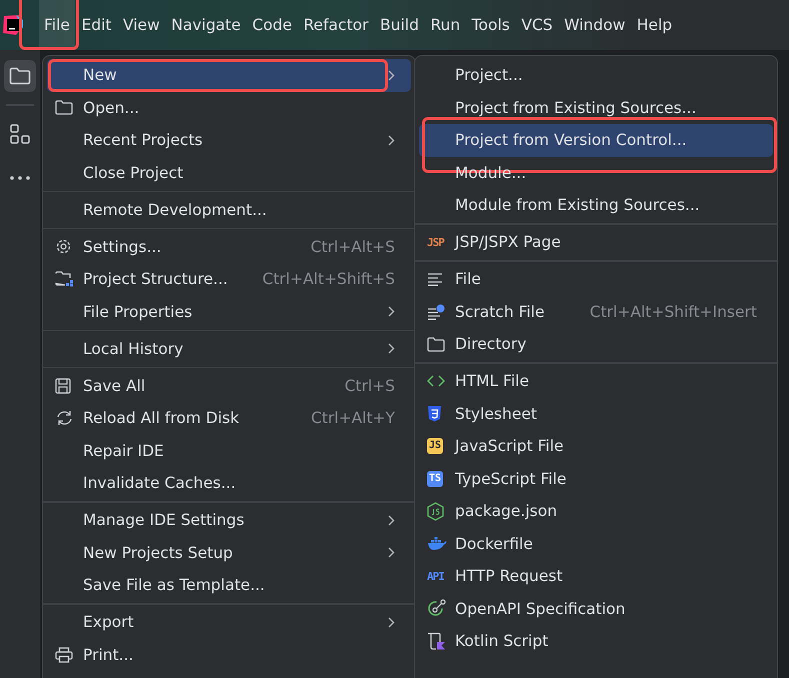 The image size is (789, 678). What do you see at coordinates (537, 25) in the screenshot?
I see `menu-bar-item: VCS` at bounding box center [537, 25].